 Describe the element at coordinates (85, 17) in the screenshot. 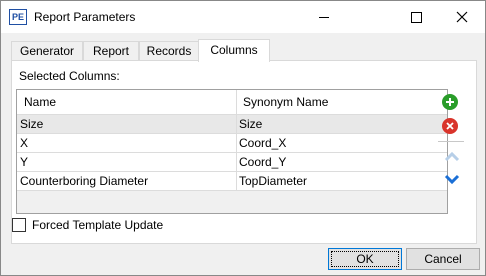

I see `window-title: Report Parameters` at that location.